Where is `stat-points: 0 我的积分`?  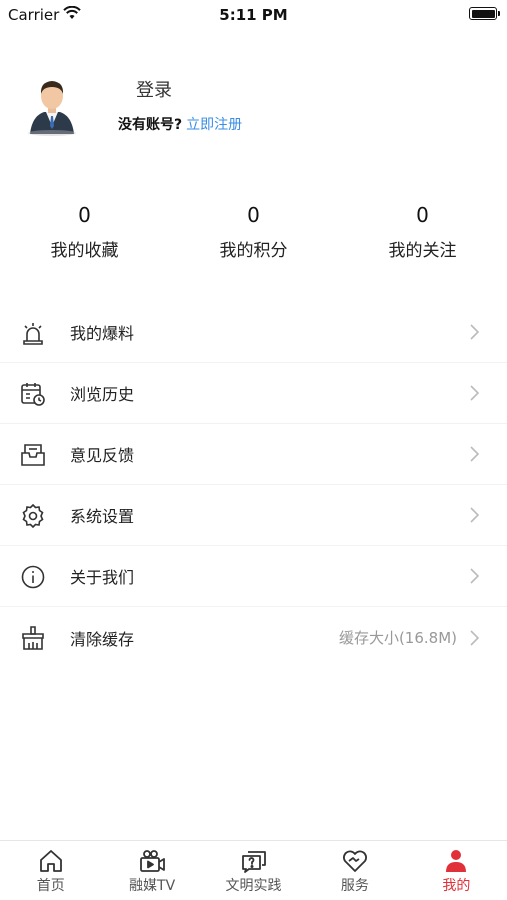
stat-points: 0 我的积分 is located at coordinates (253, 235).